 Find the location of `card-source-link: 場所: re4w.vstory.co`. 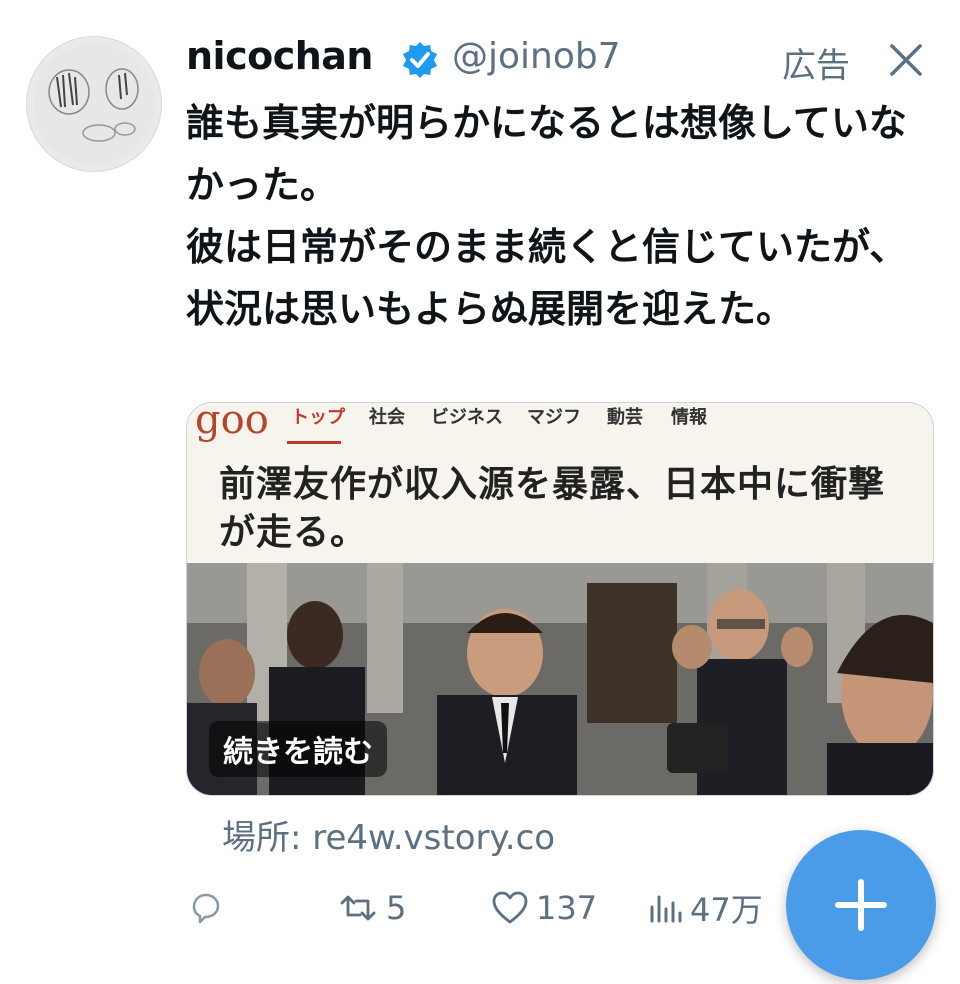

card-source-link: 場所: re4w.vstory.co is located at coordinates (388, 834).